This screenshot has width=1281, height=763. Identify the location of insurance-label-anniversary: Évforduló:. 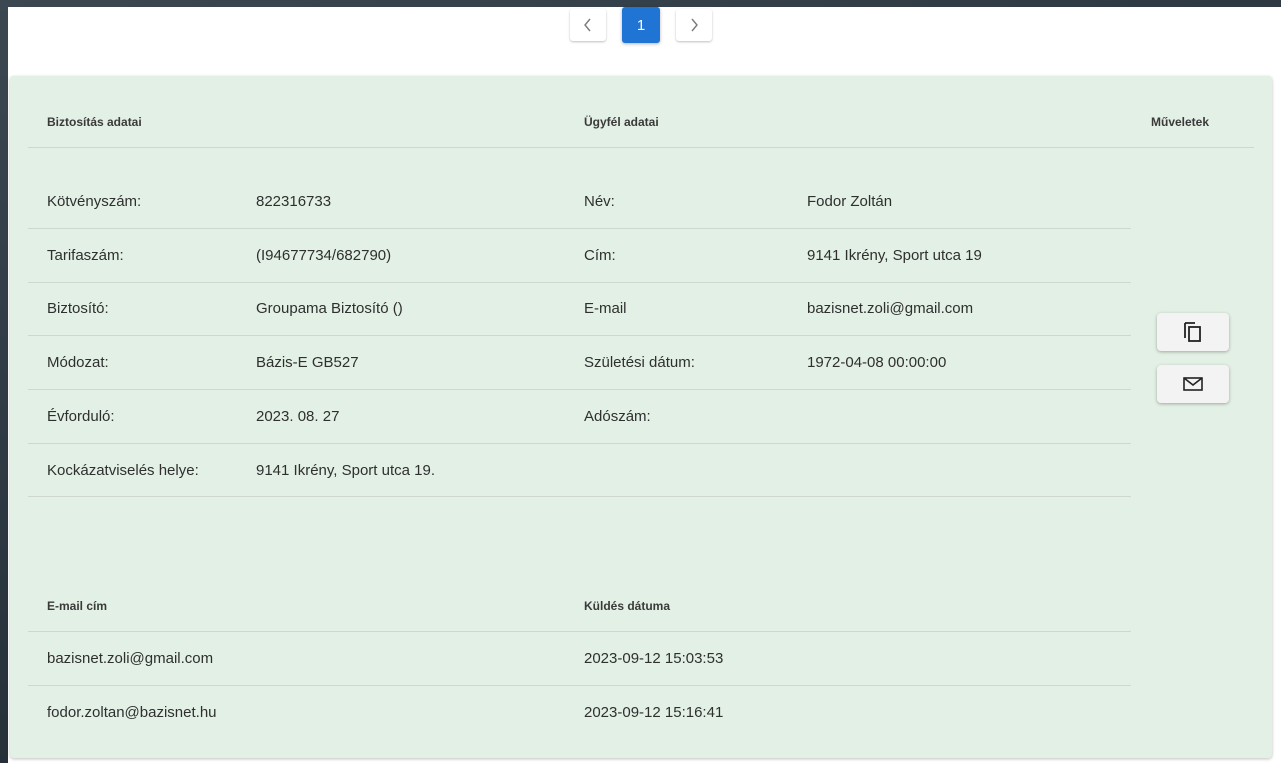
(81, 416).